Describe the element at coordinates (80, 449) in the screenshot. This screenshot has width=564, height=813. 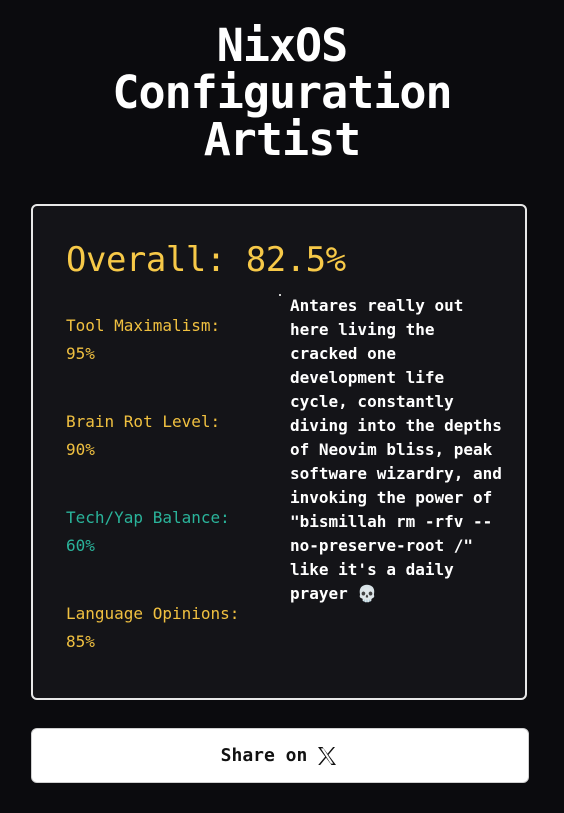
I see `metric-value: 90%` at that location.